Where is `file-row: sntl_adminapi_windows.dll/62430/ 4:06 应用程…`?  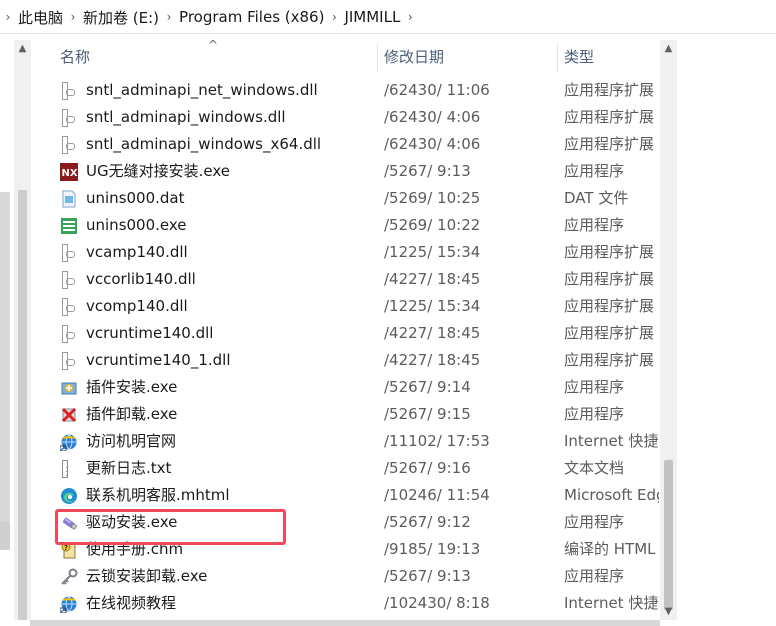 file-row: sntl_adminapi_windows.dll/62430/ 4:06 应用程… is located at coordinates (348, 117).